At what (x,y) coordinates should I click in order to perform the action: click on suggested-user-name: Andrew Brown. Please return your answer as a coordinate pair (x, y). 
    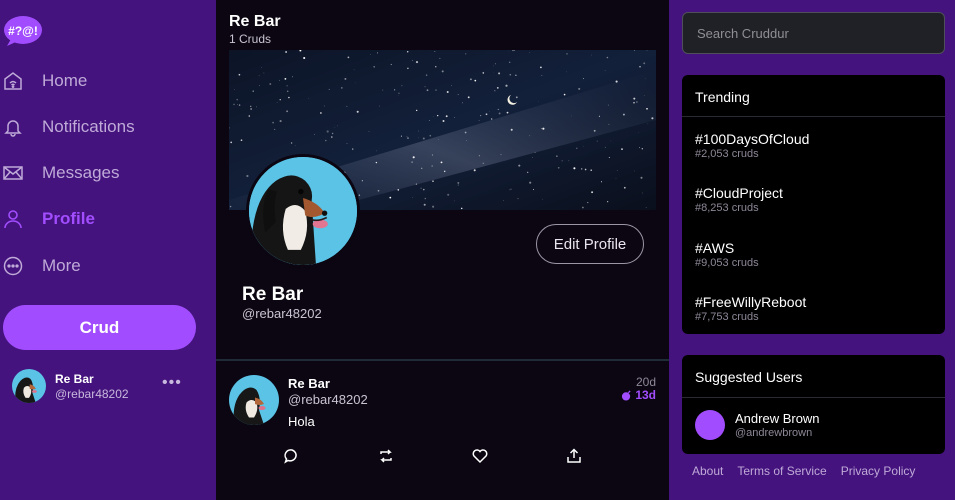
    Looking at the image, I should click on (777, 418).